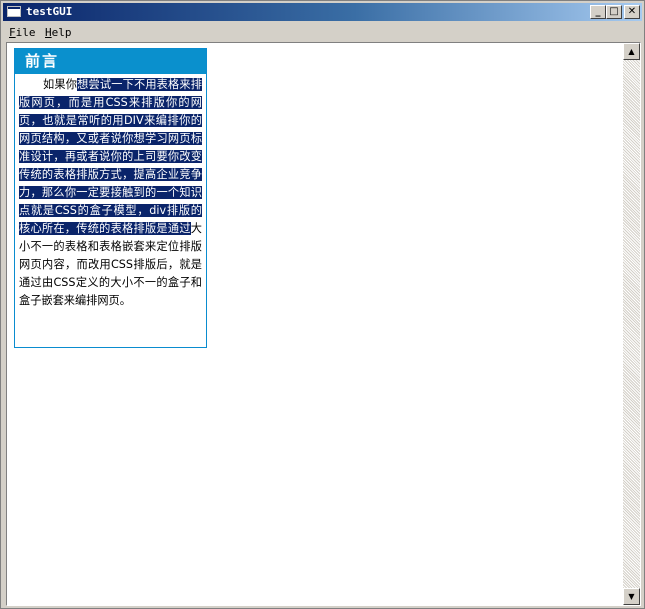 Image resolution: width=645 pixels, height=609 pixels. What do you see at coordinates (49, 11) in the screenshot?
I see `window-title: testGUI` at bounding box center [49, 11].